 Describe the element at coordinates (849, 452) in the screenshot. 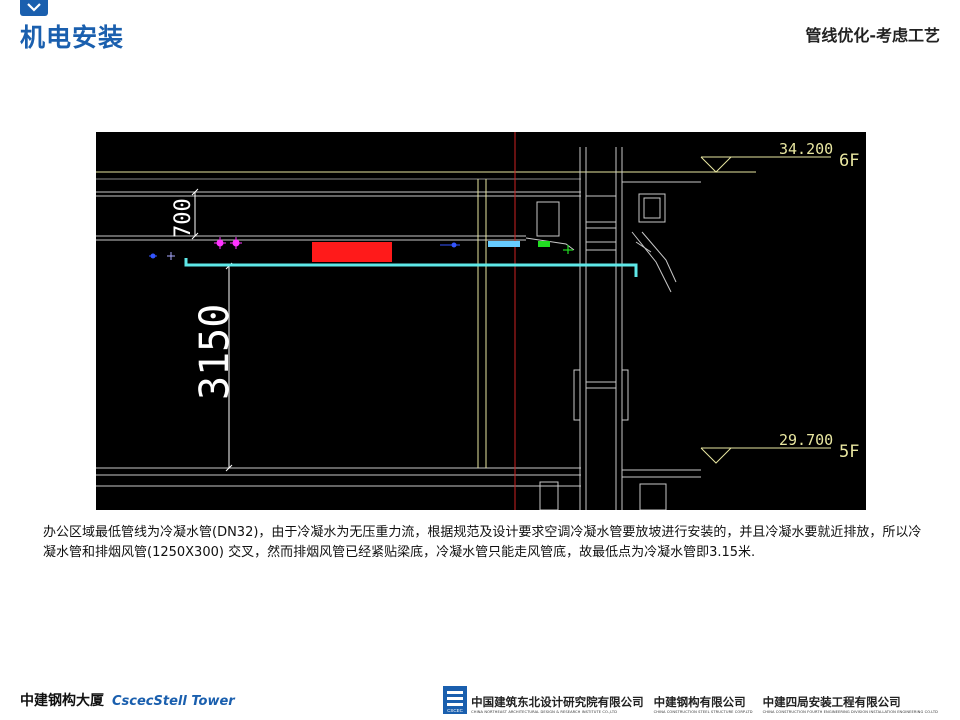

I see `floor-label-lower: 5F` at that location.